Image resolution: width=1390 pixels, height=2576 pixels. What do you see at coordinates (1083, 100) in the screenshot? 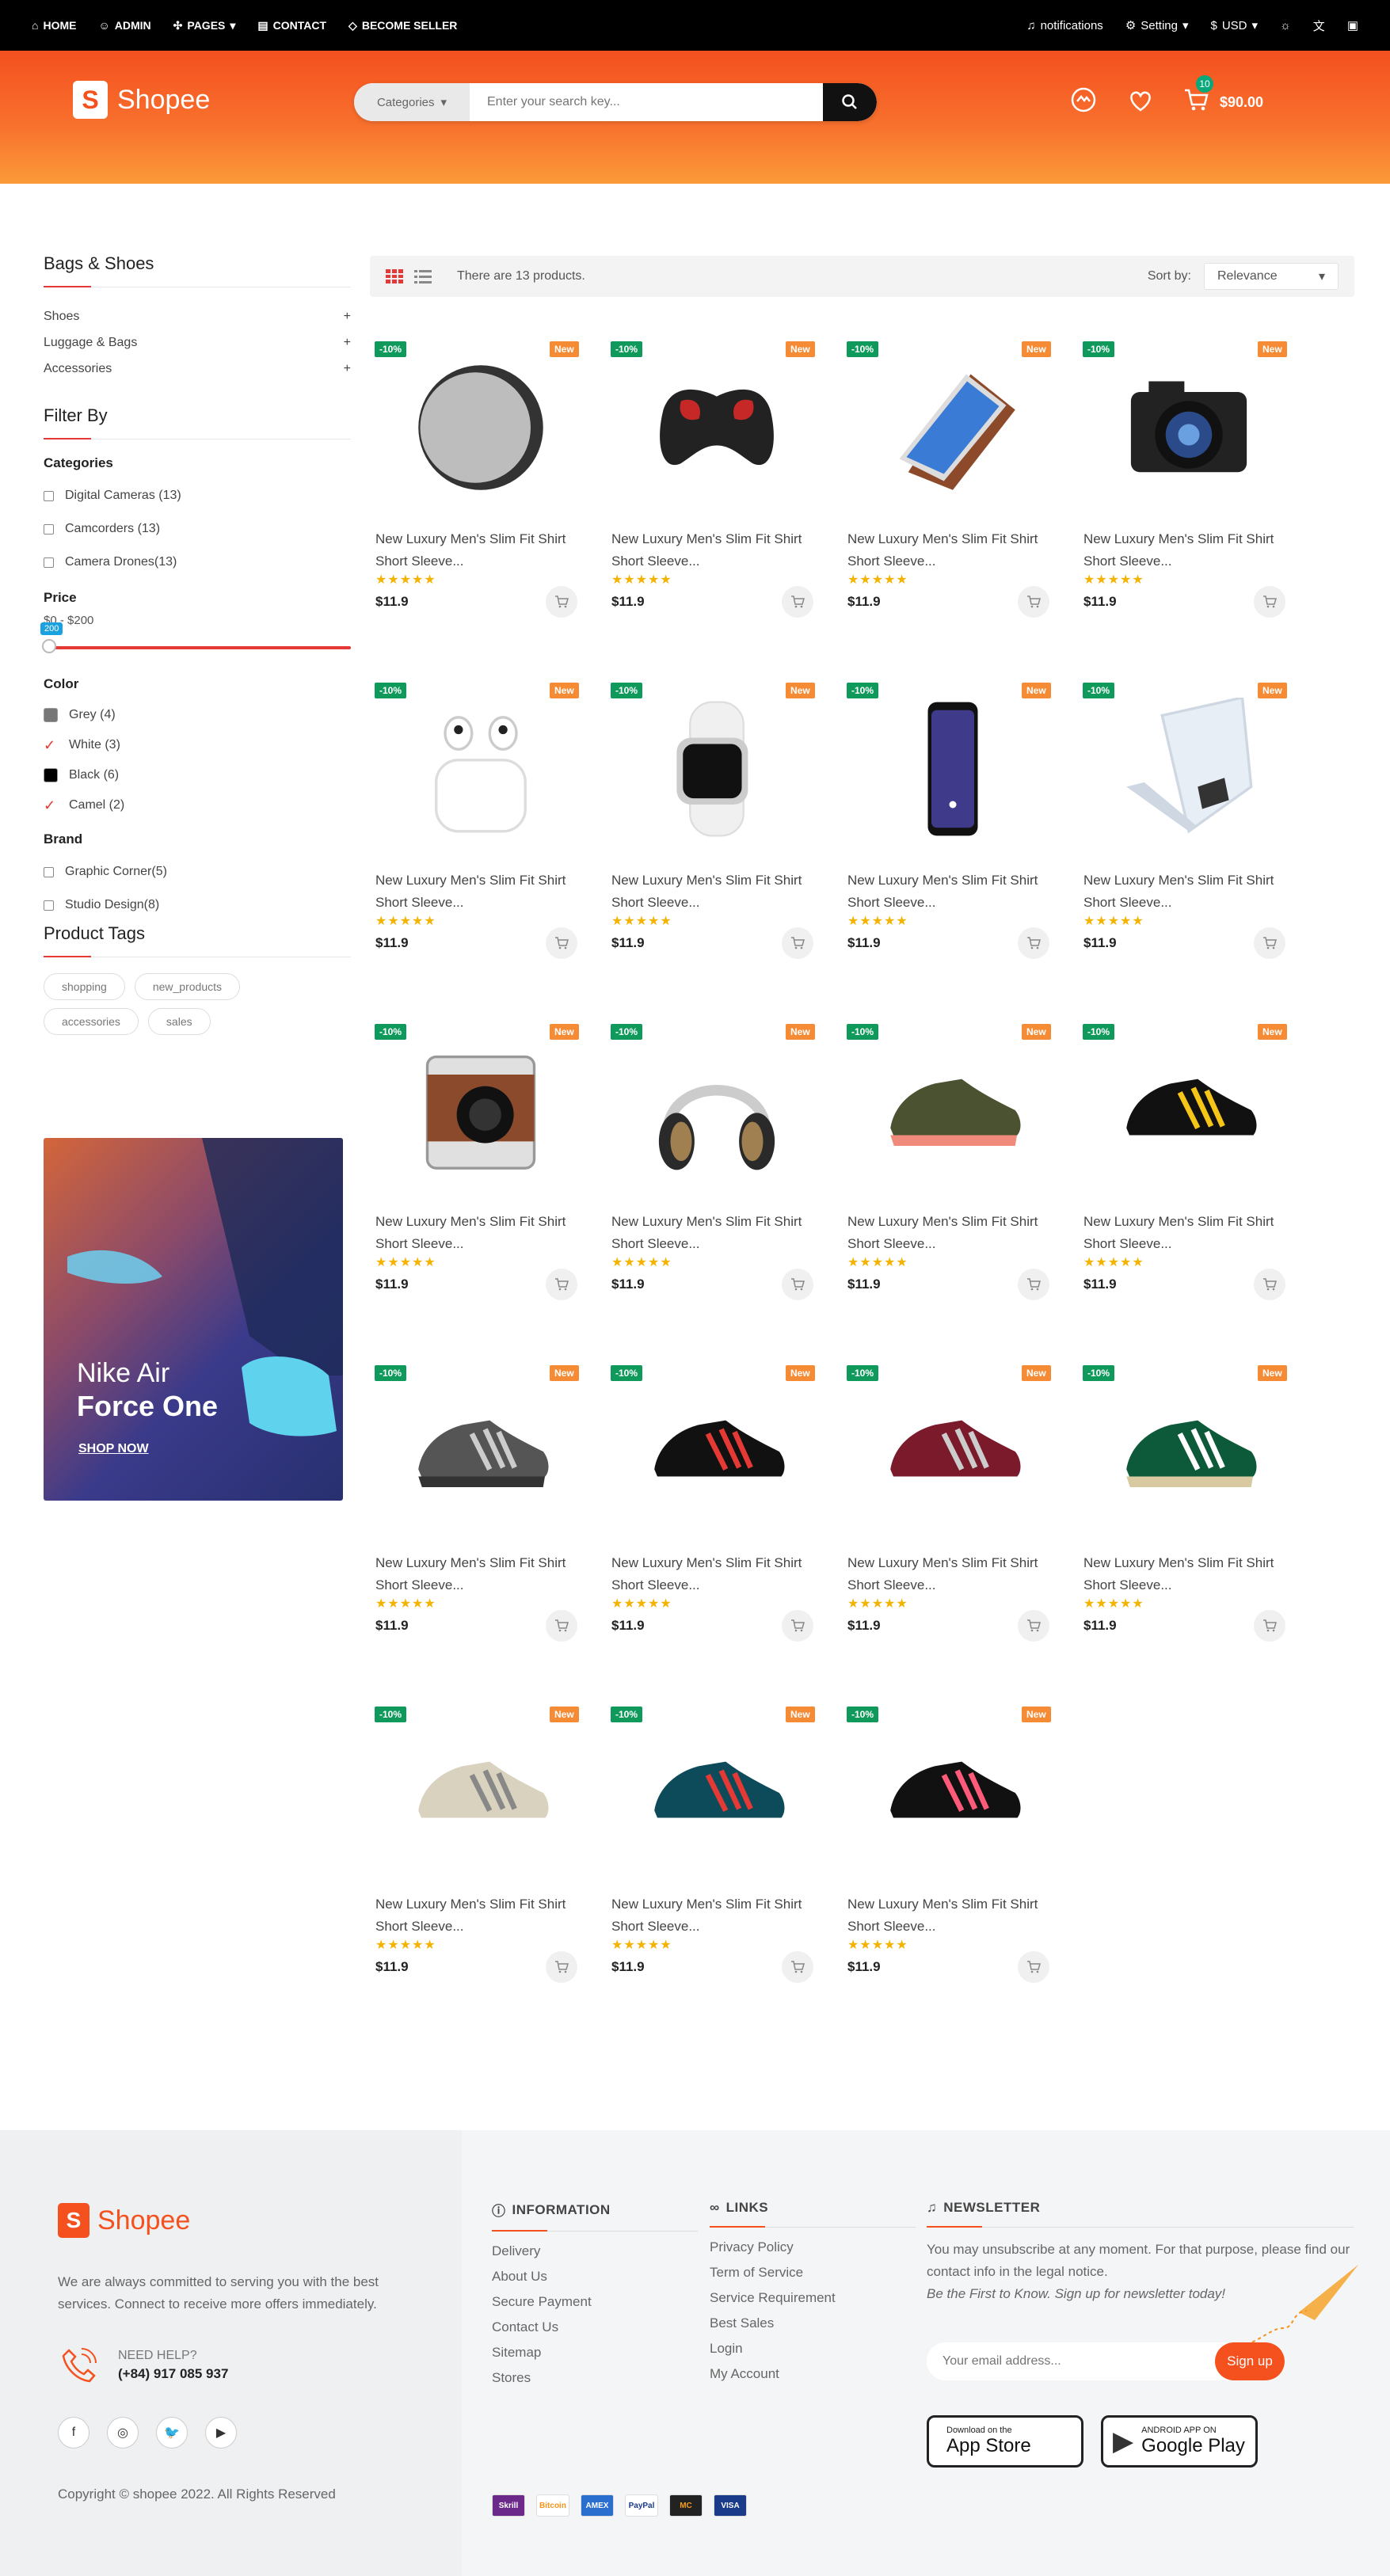
I see `compare-icon` at bounding box center [1083, 100].